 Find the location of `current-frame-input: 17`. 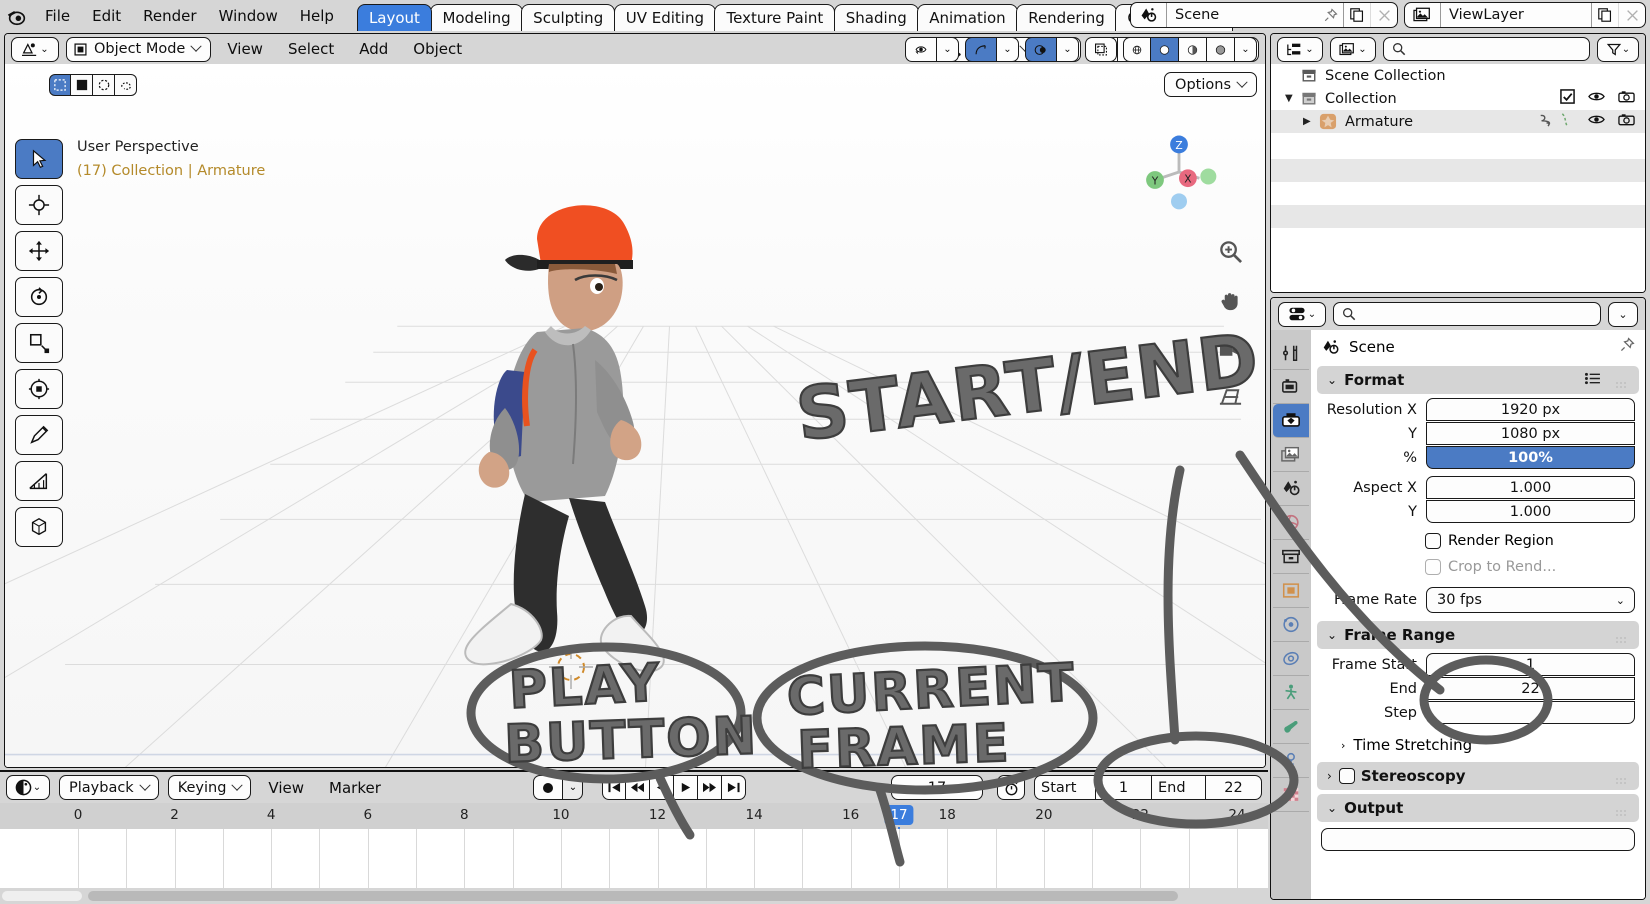

current-frame-input: 17 is located at coordinates (937, 787).